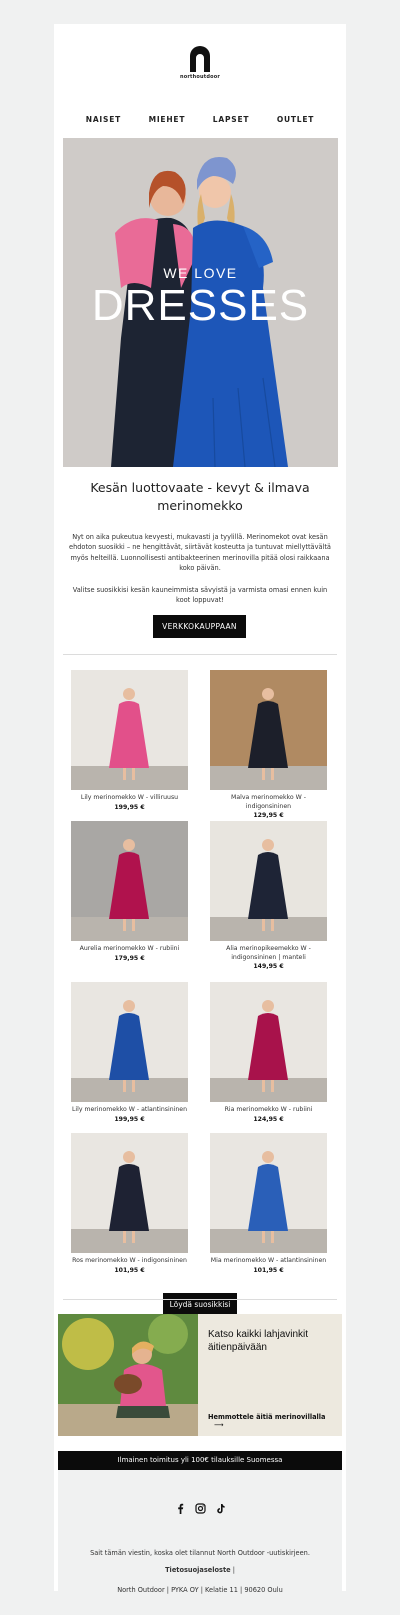 This screenshot has width=400, height=1615. I want to click on social-links, so click(200, 1506).